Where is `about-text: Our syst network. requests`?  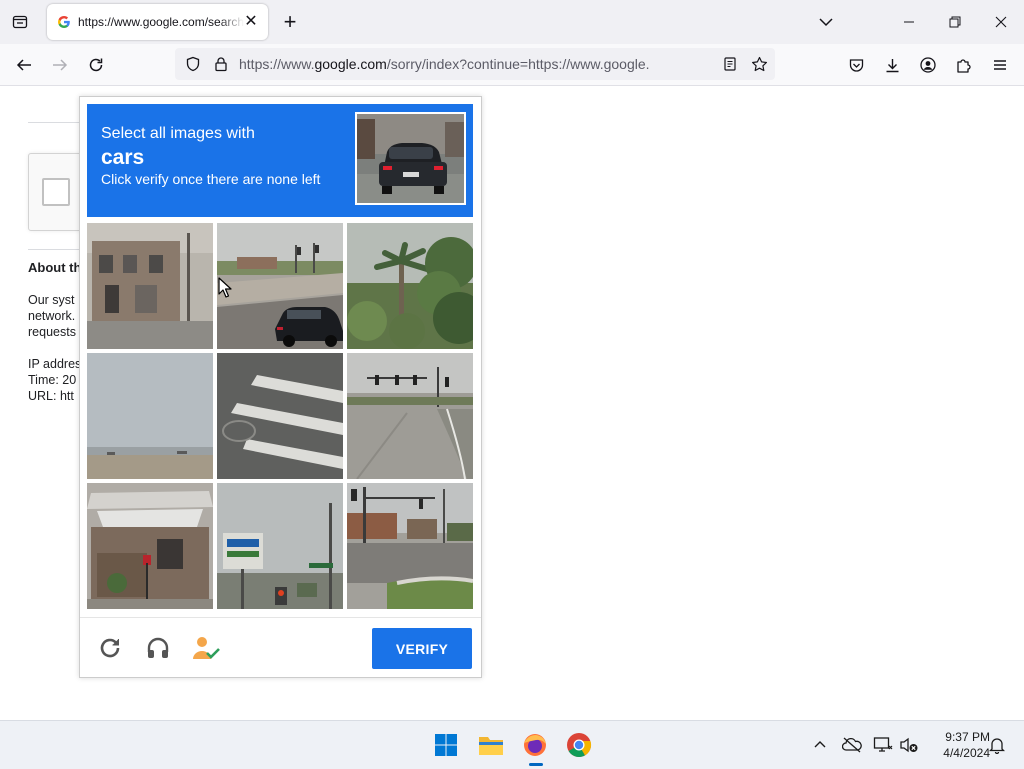
about-text: Our syst network. requests is located at coordinates (52, 316).